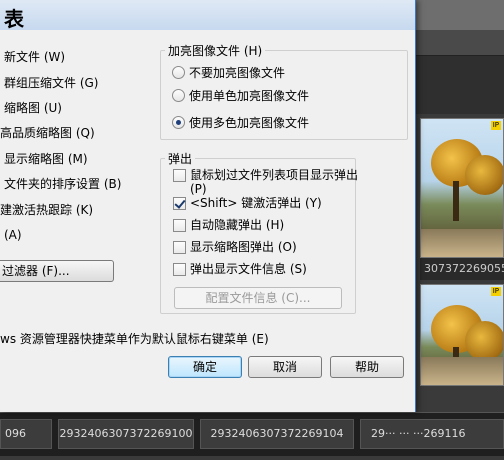 This screenshot has width=504, height=460. Describe the element at coordinates (462, 269) in the screenshot. I see `thumbnail-caption: 307372269055` at that location.